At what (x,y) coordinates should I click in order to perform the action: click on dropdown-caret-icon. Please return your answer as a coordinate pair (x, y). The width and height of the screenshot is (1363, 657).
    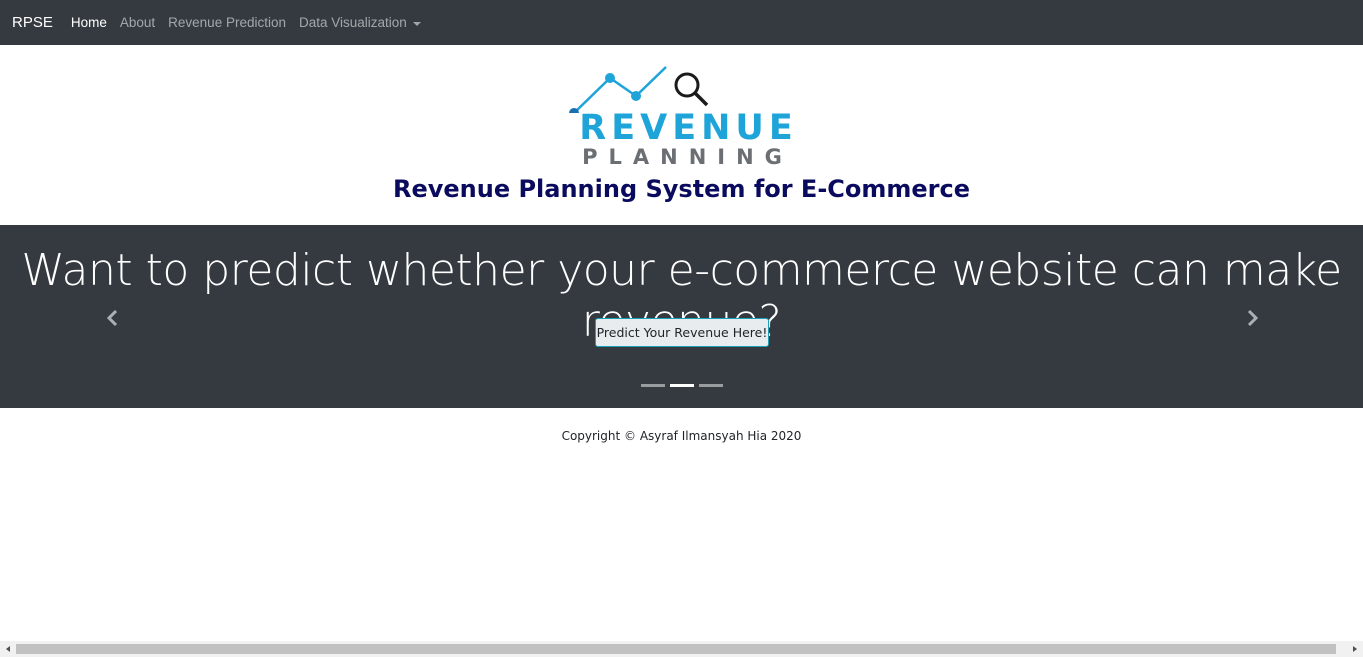
    Looking at the image, I should click on (416, 23).